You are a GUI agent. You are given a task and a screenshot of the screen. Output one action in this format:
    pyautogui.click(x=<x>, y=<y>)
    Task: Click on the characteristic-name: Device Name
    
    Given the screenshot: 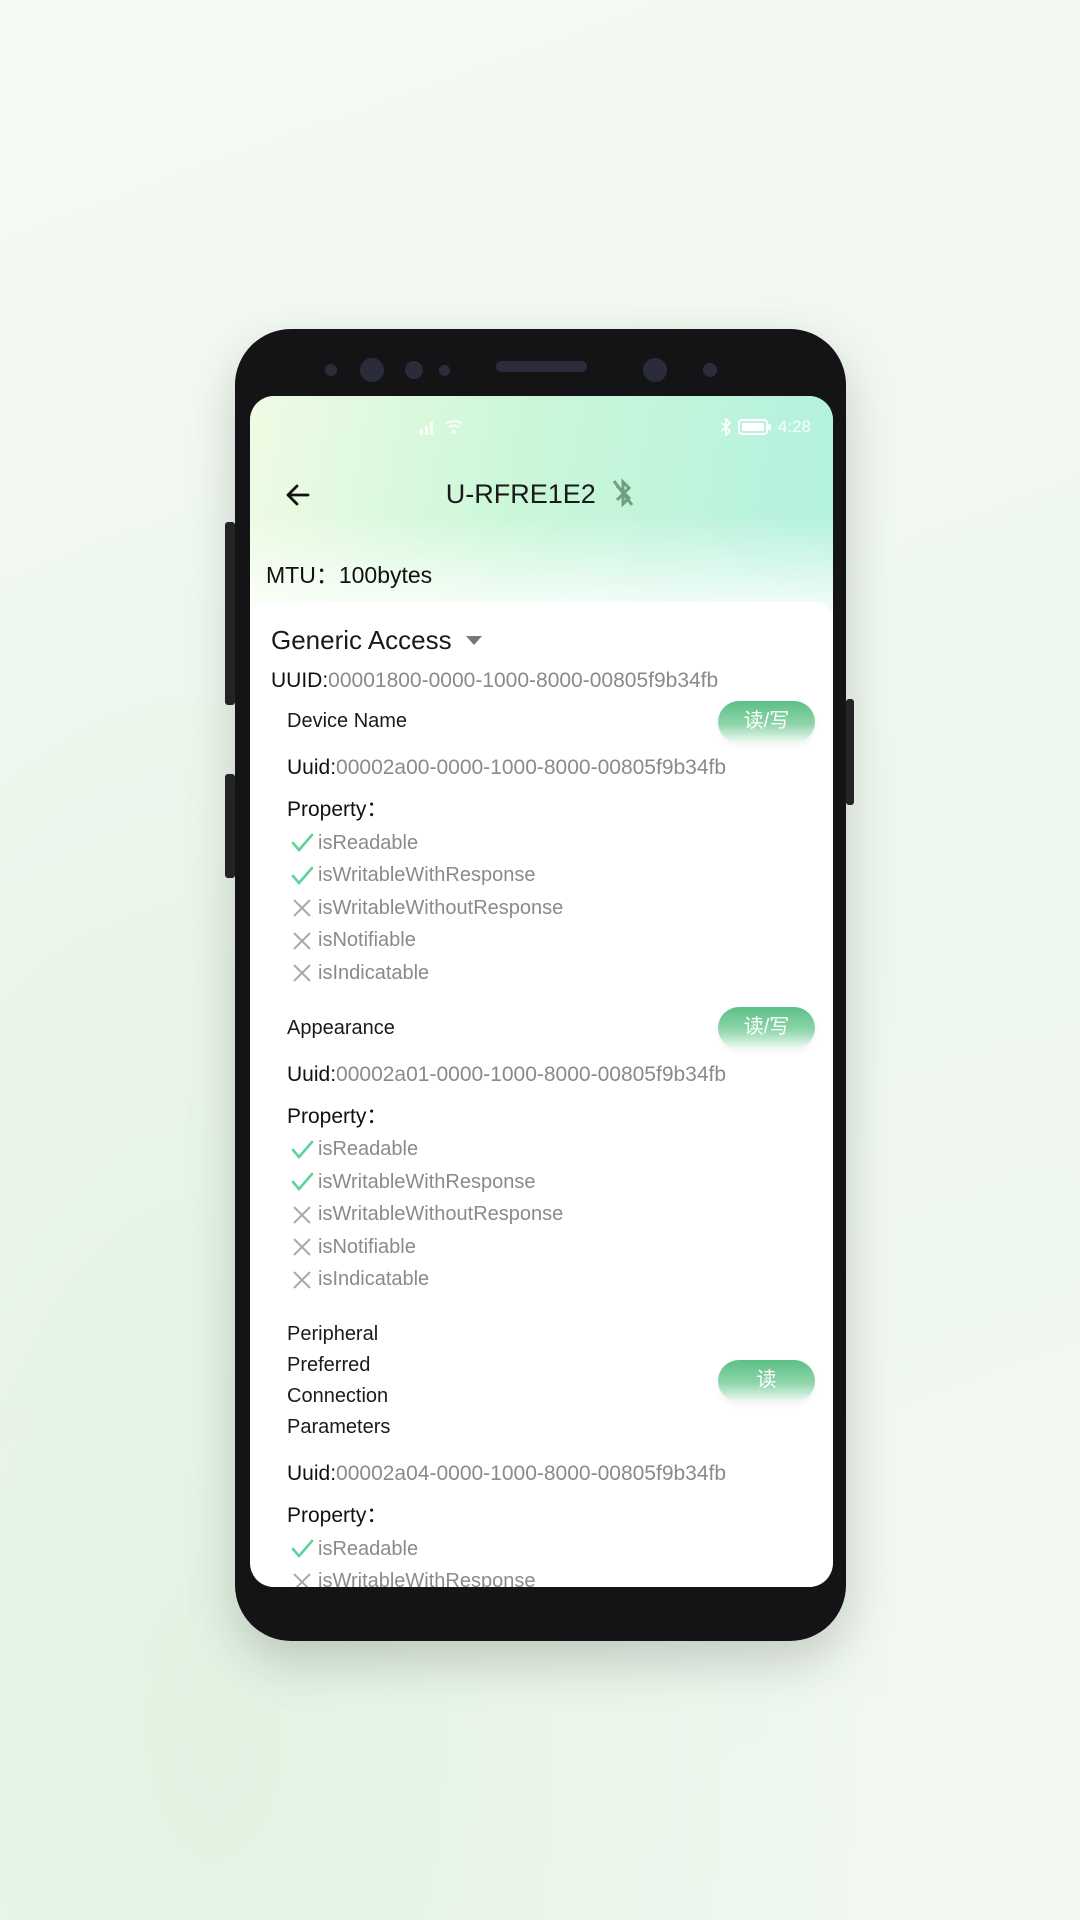 What is the action you would take?
    pyautogui.click(x=347, y=721)
    